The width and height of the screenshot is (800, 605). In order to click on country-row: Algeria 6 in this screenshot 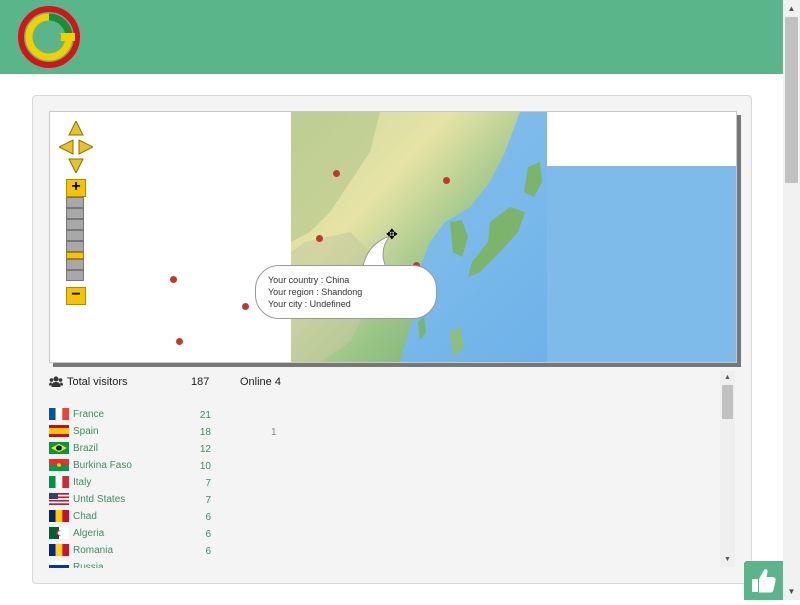, I will do `click(384, 534)`.